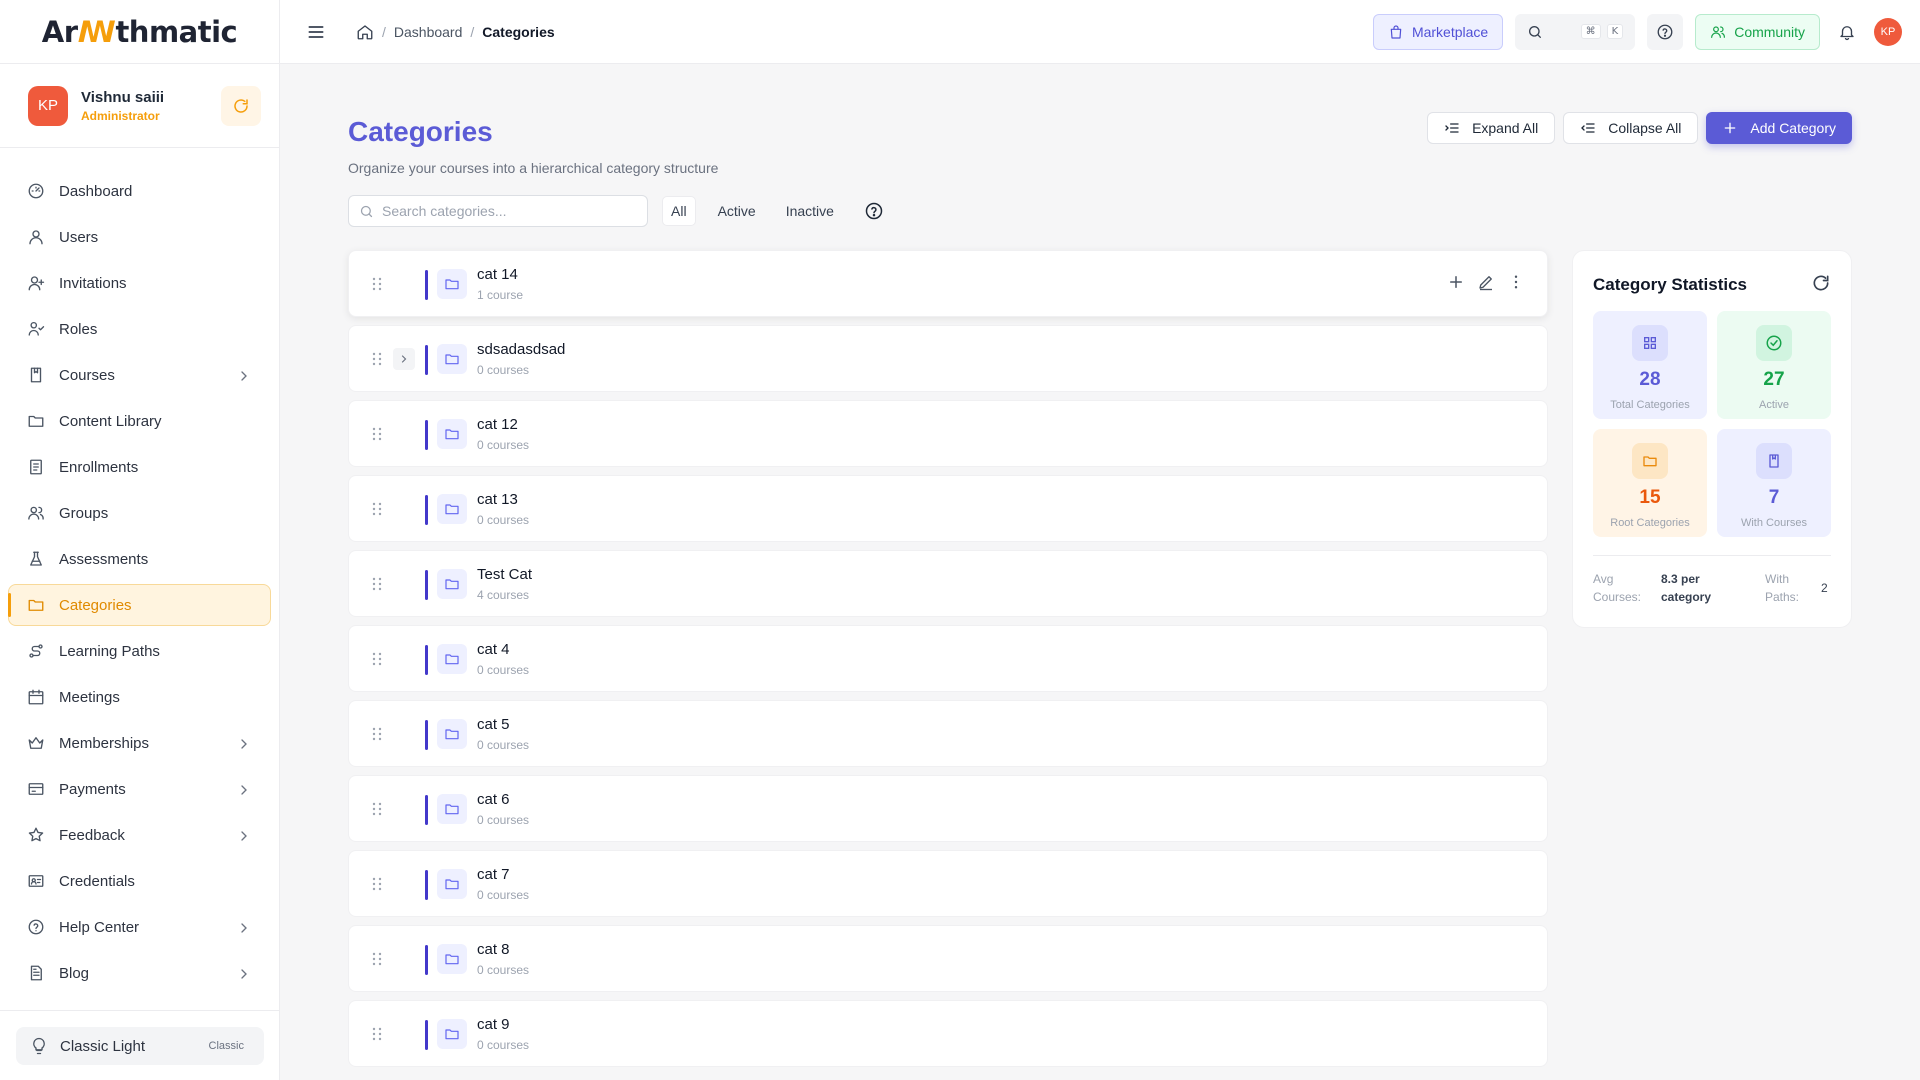  I want to click on breadcrumb-dashboard: Dashboard, so click(428, 32).